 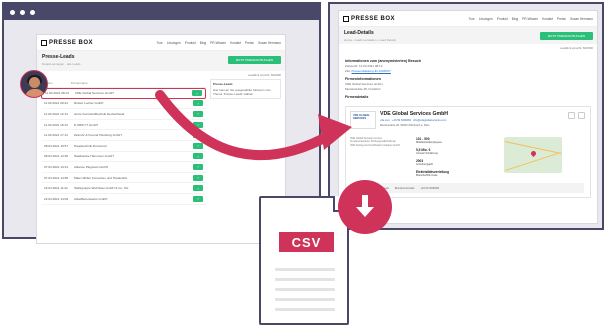 What do you see at coordinates (304, 260) in the screenshot?
I see `csv-file: CSV` at bounding box center [304, 260].